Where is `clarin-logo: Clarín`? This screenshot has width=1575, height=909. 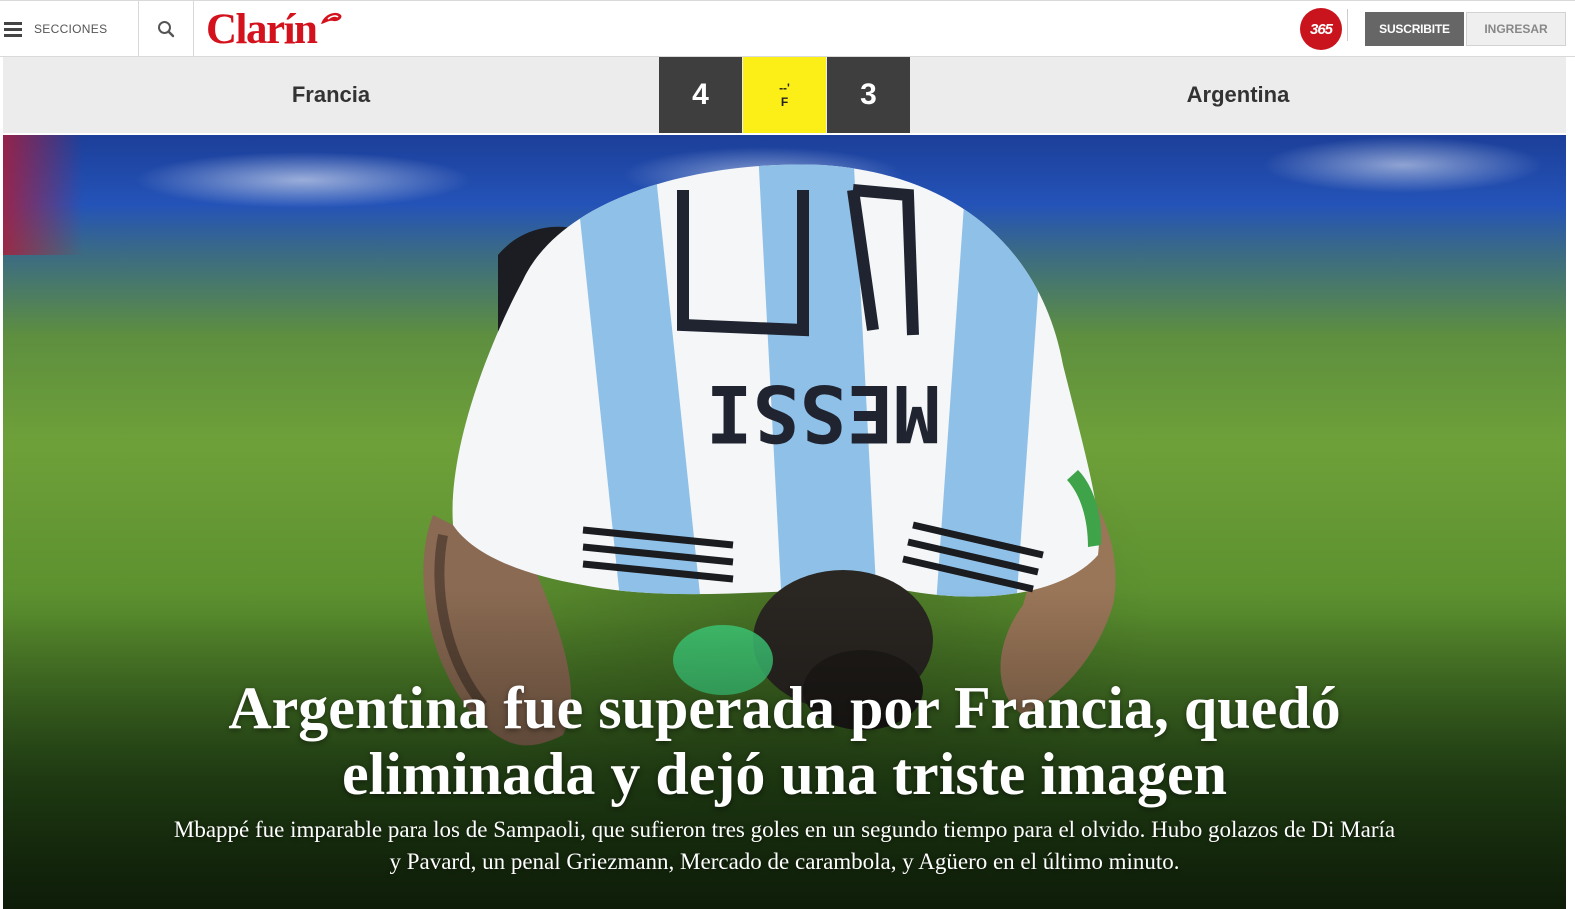 clarin-logo: Clarín is located at coordinates (275, 29).